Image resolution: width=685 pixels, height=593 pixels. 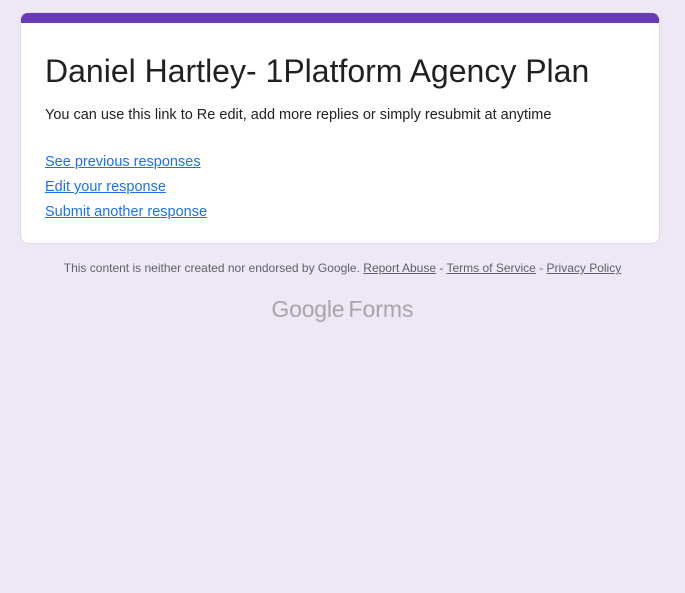 I want to click on card-accent-bar, so click(x=340, y=18).